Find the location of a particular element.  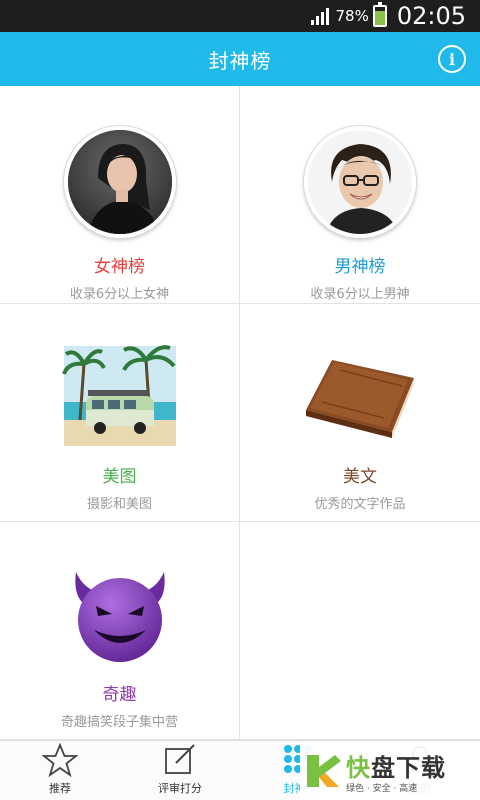

page-title: 封神榜 is located at coordinates (240, 60).